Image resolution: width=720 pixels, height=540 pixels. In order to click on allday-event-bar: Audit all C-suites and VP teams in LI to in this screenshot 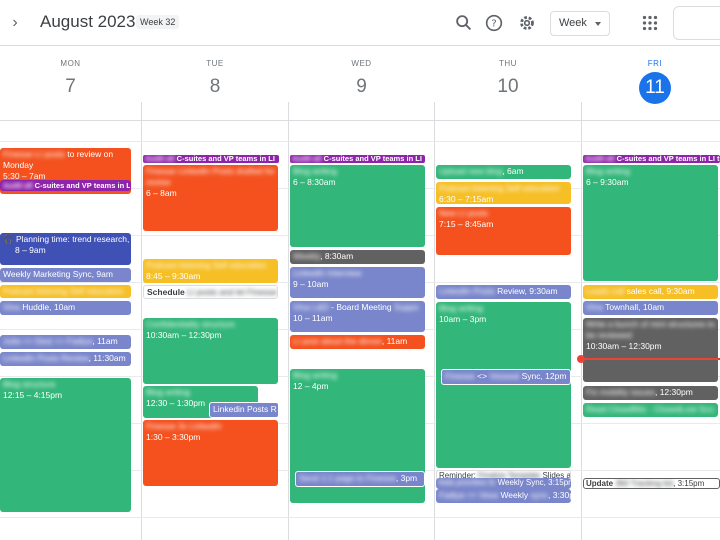, I will do `click(651, 159)`.